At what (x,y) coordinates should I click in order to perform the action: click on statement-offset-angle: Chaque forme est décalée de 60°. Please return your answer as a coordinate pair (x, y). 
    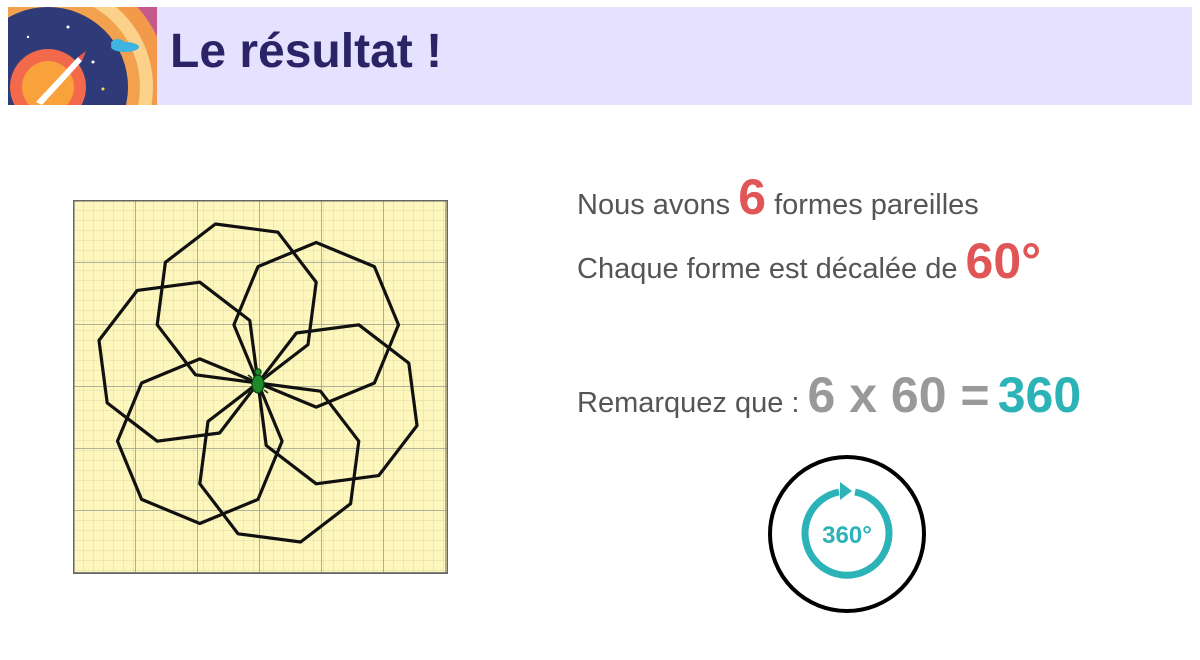
    Looking at the image, I should click on (809, 261).